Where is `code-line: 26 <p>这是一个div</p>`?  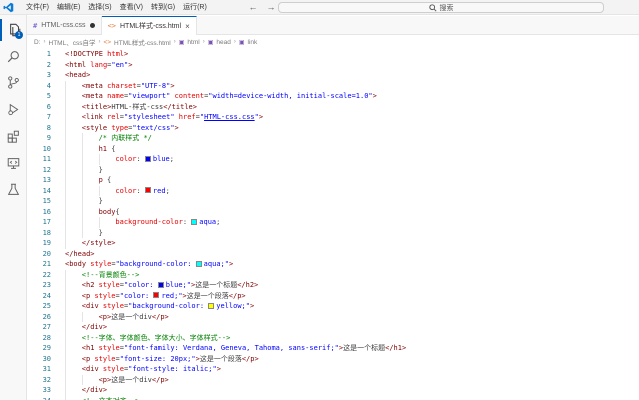
code-line: 26 <p>这是一个div</p> is located at coordinates (333, 316).